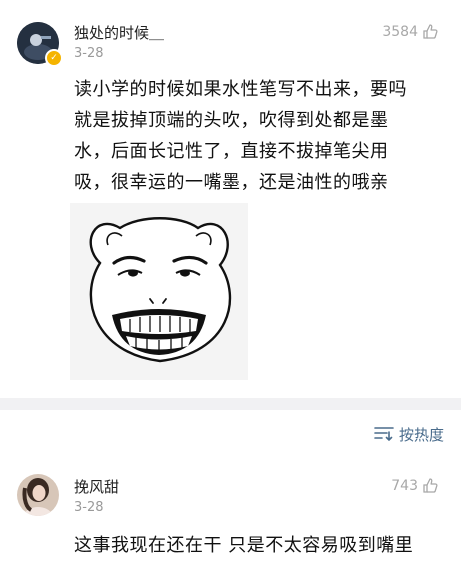  What do you see at coordinates (231, 182) in the screenshot?
I see `comment-text-line: 吸，很幸运的一嘴墨，还是油性的哦亲` at bounding box center [231, 182].